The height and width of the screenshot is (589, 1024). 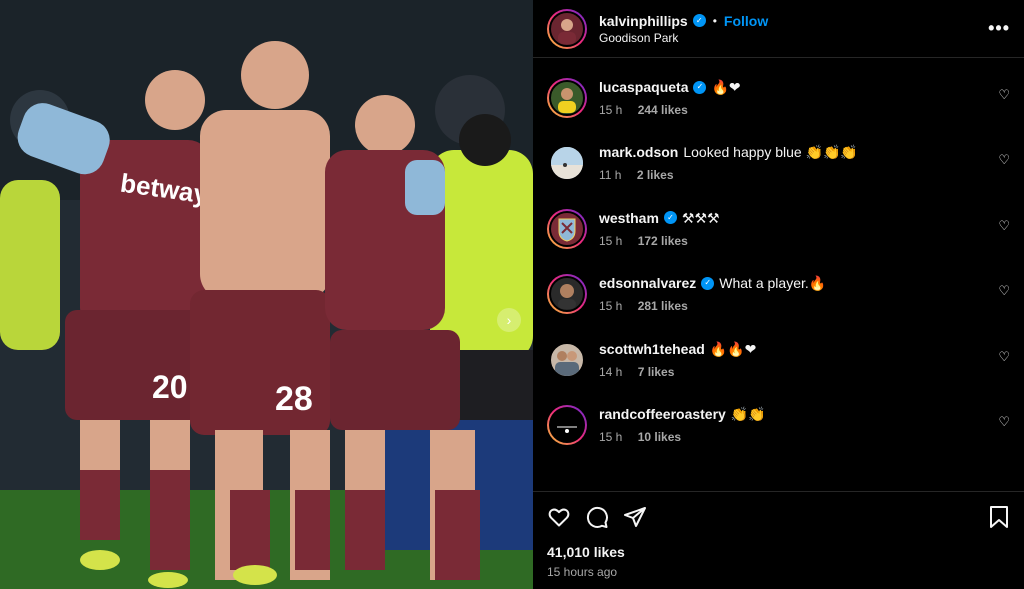 What do you see at coordinates (652, 349) in the screenshot?
I see `comment-username: scottwh1tehead` at bounding box center [652, 349].